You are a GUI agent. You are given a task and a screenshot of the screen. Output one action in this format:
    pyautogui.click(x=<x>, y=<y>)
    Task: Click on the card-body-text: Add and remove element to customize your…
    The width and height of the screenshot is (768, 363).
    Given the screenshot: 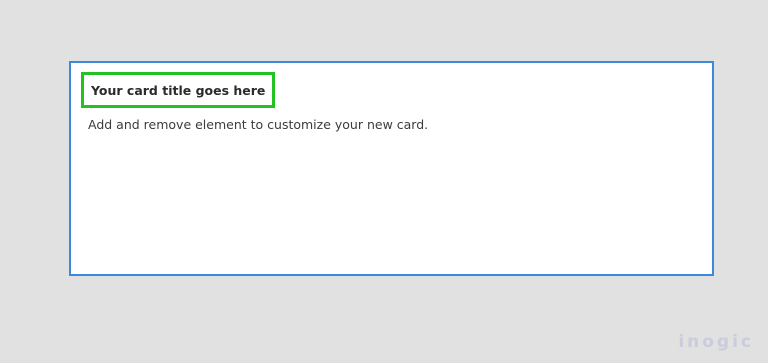 What is the action you would take?
    pyautogui.click(x=258, y=124)
    